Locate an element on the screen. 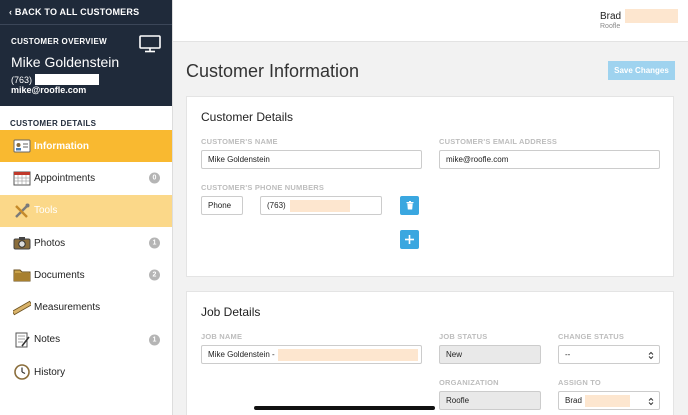  delete-phone-button is located at coordinates (409, 205).